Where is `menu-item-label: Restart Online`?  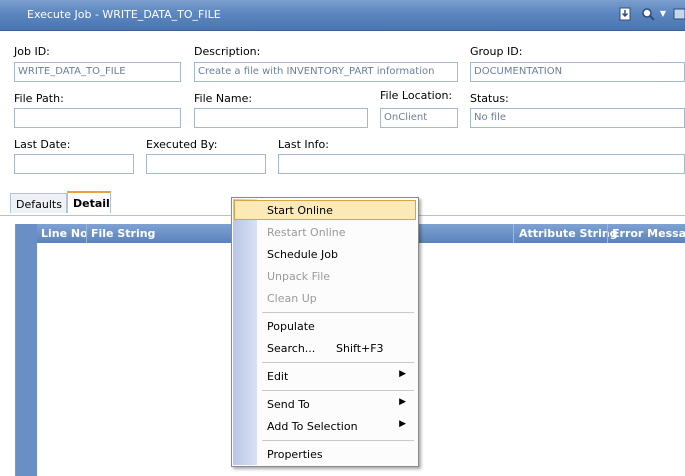
menu-item-label: Restart Online is located at coordinates (306, 232).